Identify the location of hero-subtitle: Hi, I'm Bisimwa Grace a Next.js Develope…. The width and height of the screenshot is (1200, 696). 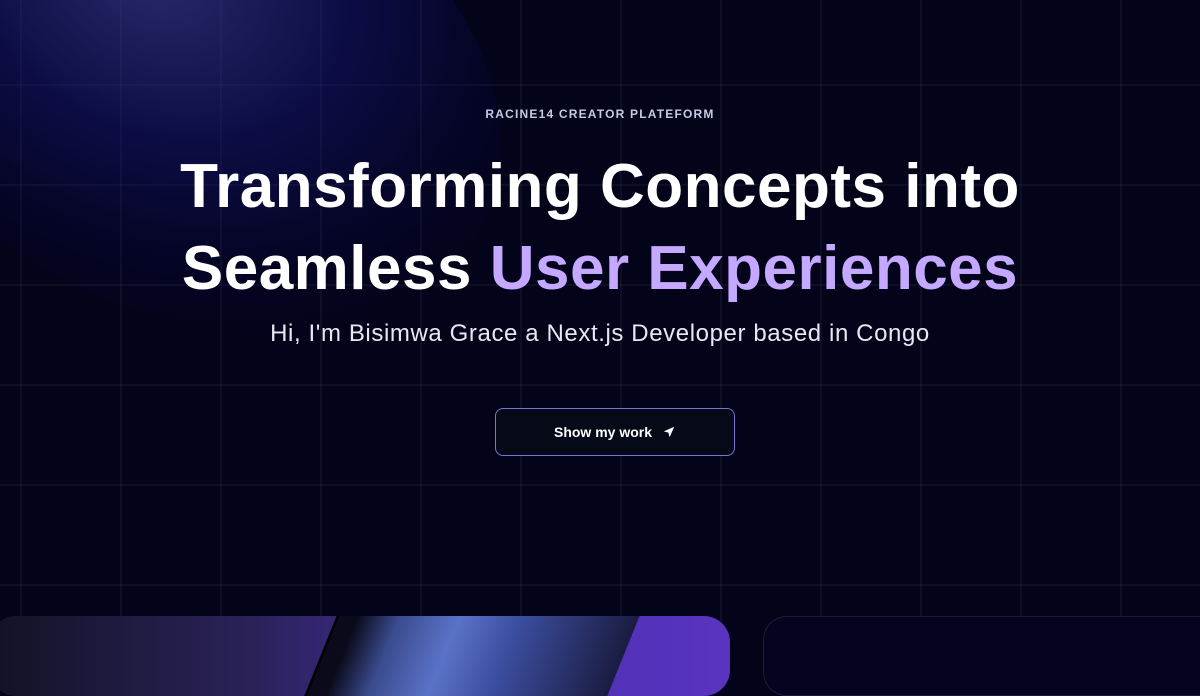
(600, 333).